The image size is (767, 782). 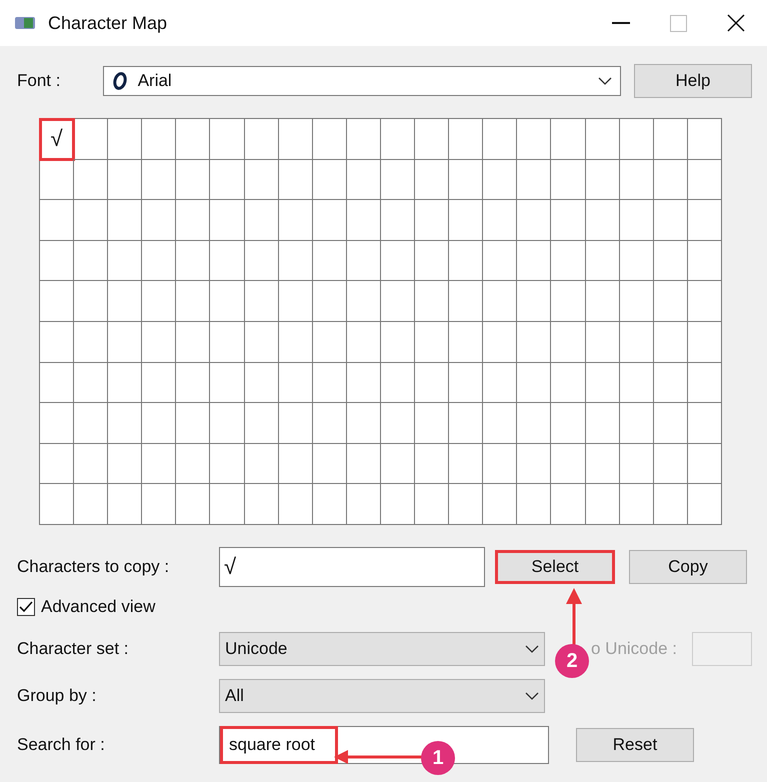 What do you see at coordinates (555, 567) in the screenshot?
I see `select-button: Select` at bounding box center [555, 567].